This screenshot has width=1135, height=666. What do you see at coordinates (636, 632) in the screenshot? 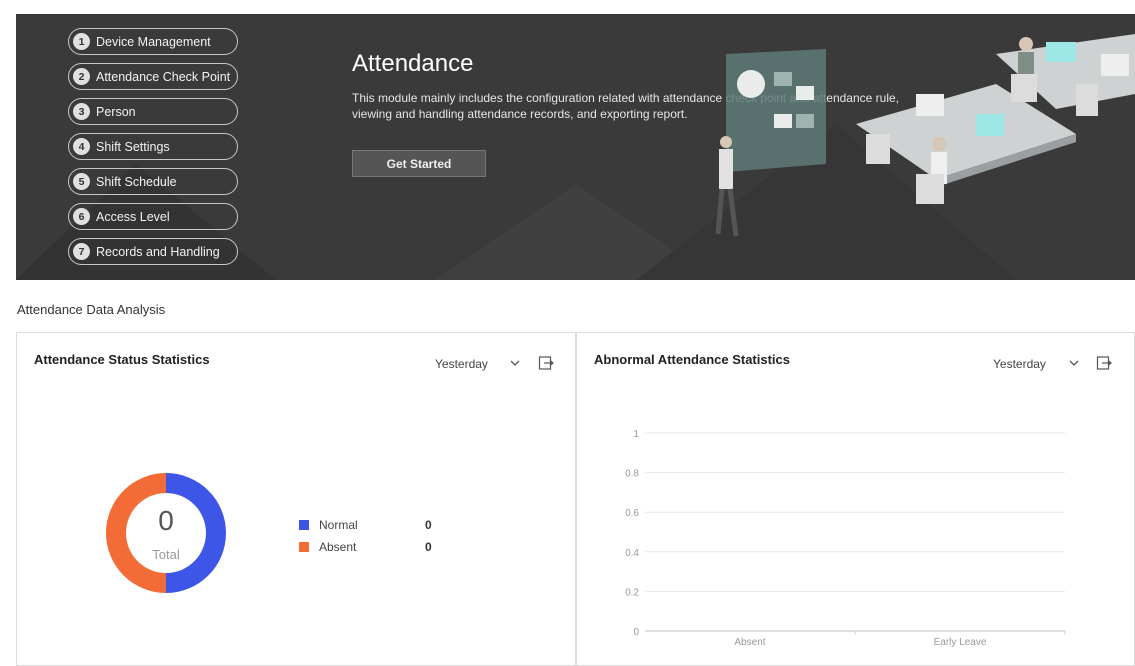
I see `y-tick-label: 0` at bounding box center [636, 632].